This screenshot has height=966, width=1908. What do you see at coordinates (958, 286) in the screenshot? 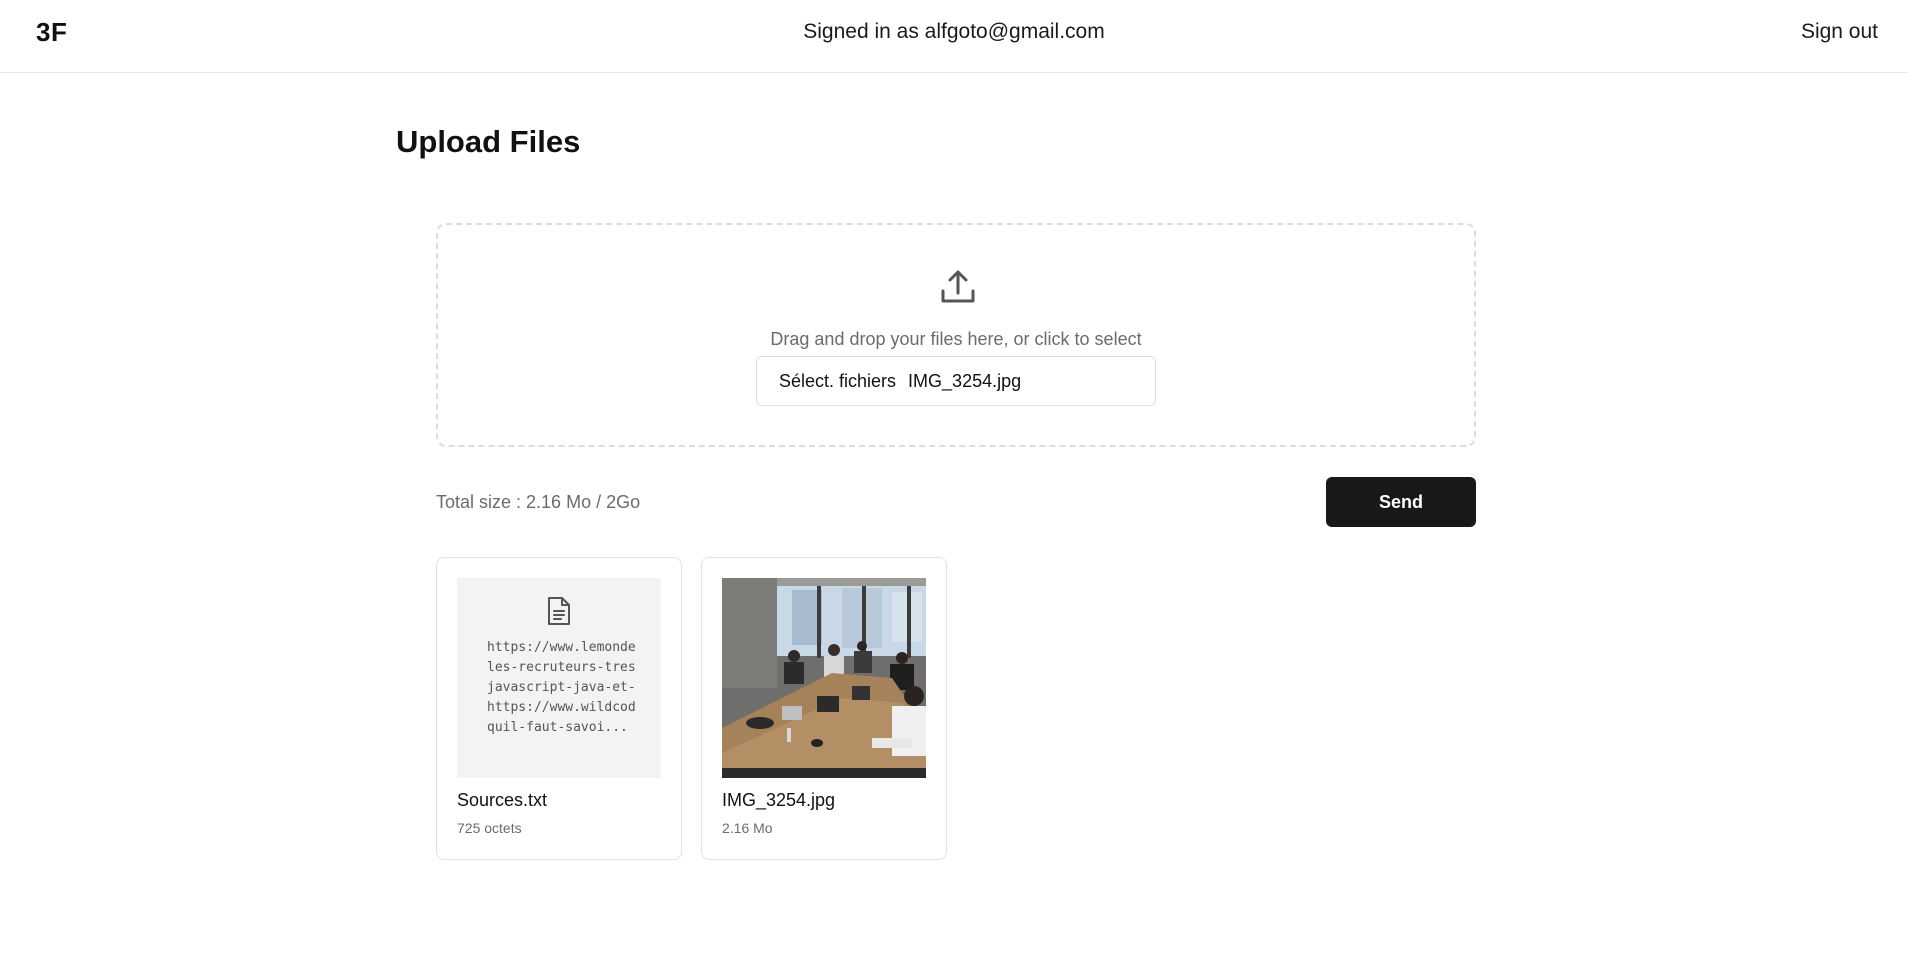
I see `upload-icon` at bounding box center [958, 286].